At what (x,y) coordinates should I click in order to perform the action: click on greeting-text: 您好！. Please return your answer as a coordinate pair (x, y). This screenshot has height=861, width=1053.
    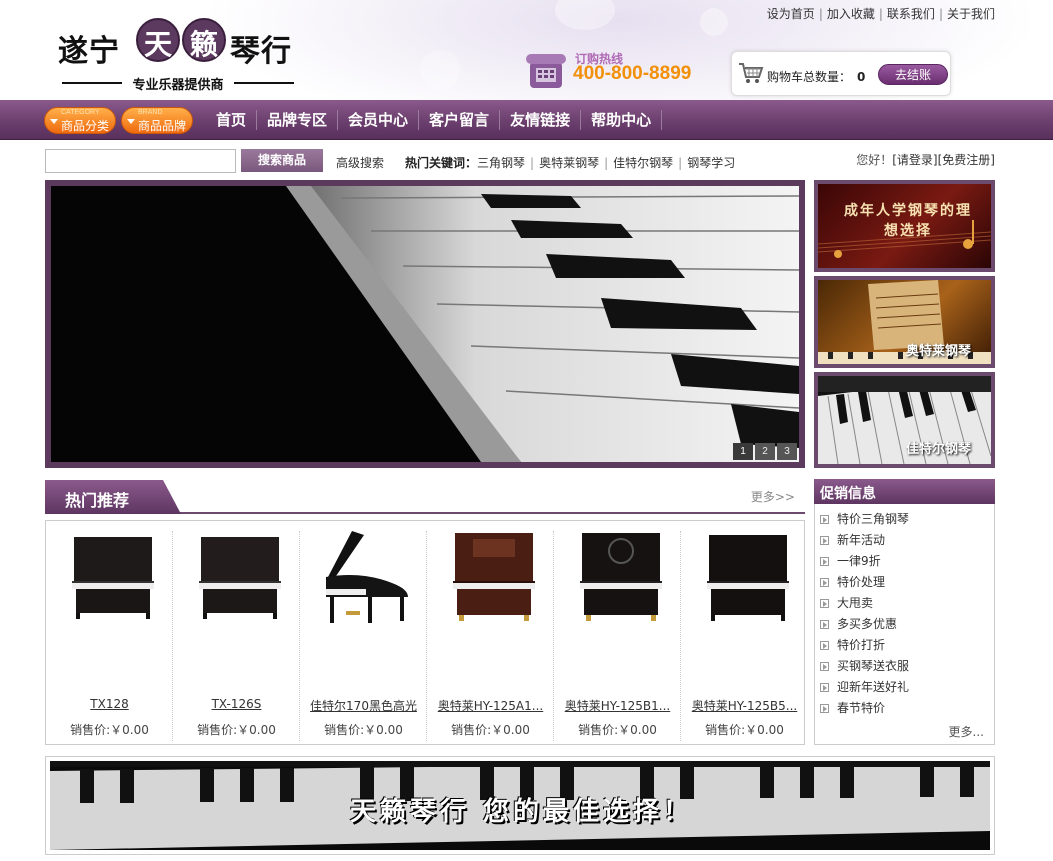
    Looking at the image, I should click on (874, 160).